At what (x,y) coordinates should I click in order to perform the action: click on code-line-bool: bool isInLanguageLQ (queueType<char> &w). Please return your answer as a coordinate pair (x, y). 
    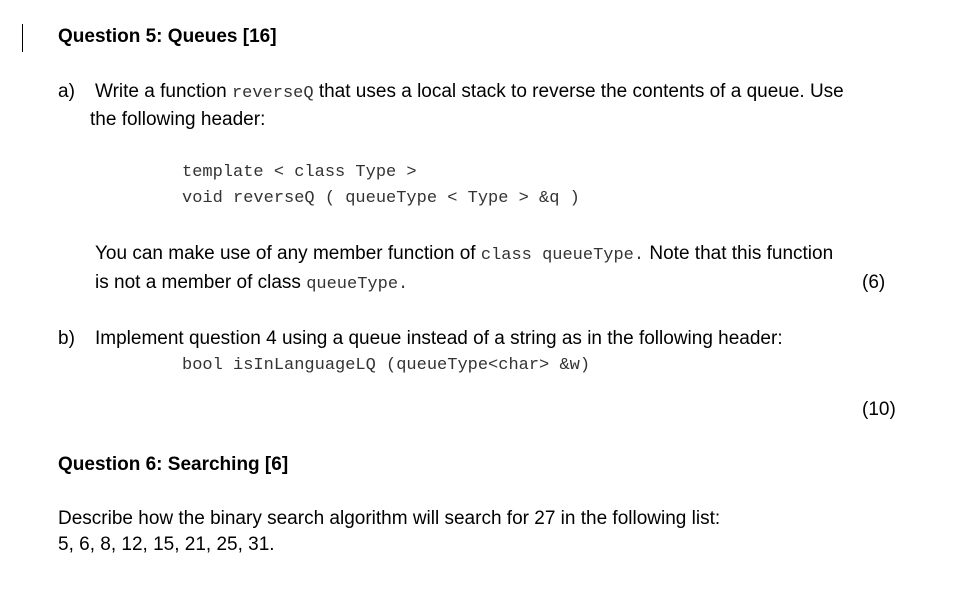
    Looking at the image, I should click on (386, 365).